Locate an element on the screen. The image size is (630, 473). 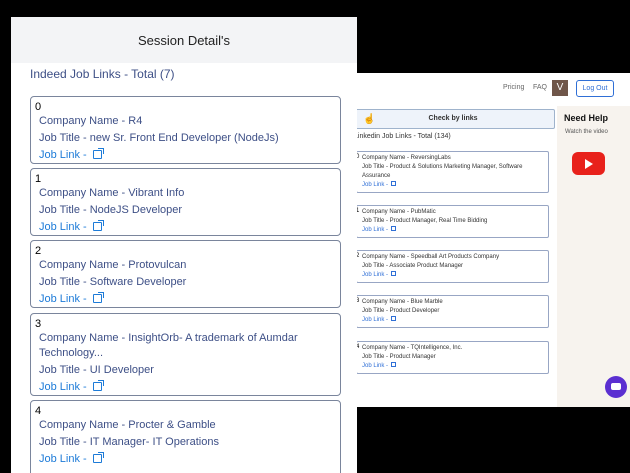
linkedin-list-title: Linkedin Job Links - Total (134) is located at coordinates (402, 136).